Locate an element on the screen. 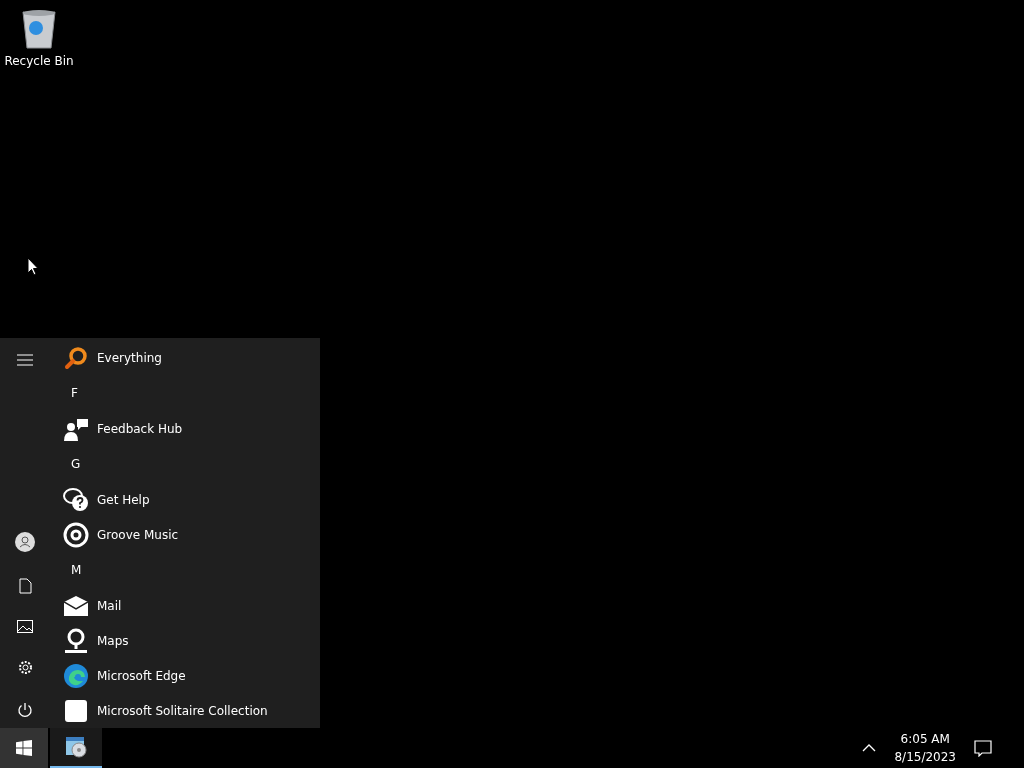 The width and height of the screenshot is (1024, 768). map-pin-icon is located at coordinates (76, 640).